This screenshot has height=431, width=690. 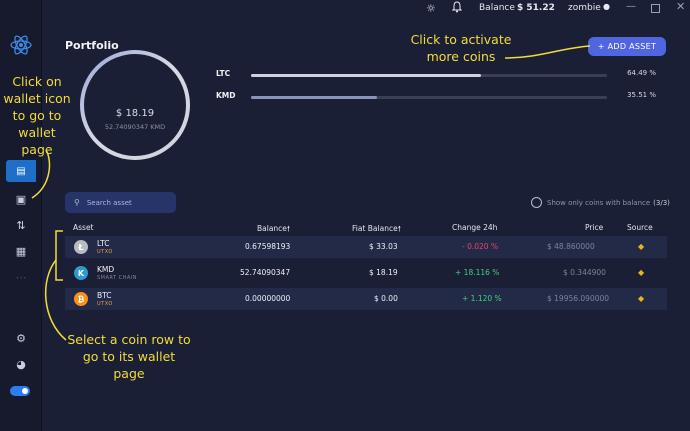 What do you see at coordinates (578, 298) in the screenshot?
I see `coin-price: $ 19956.090000` at bounding box center [578, 298].